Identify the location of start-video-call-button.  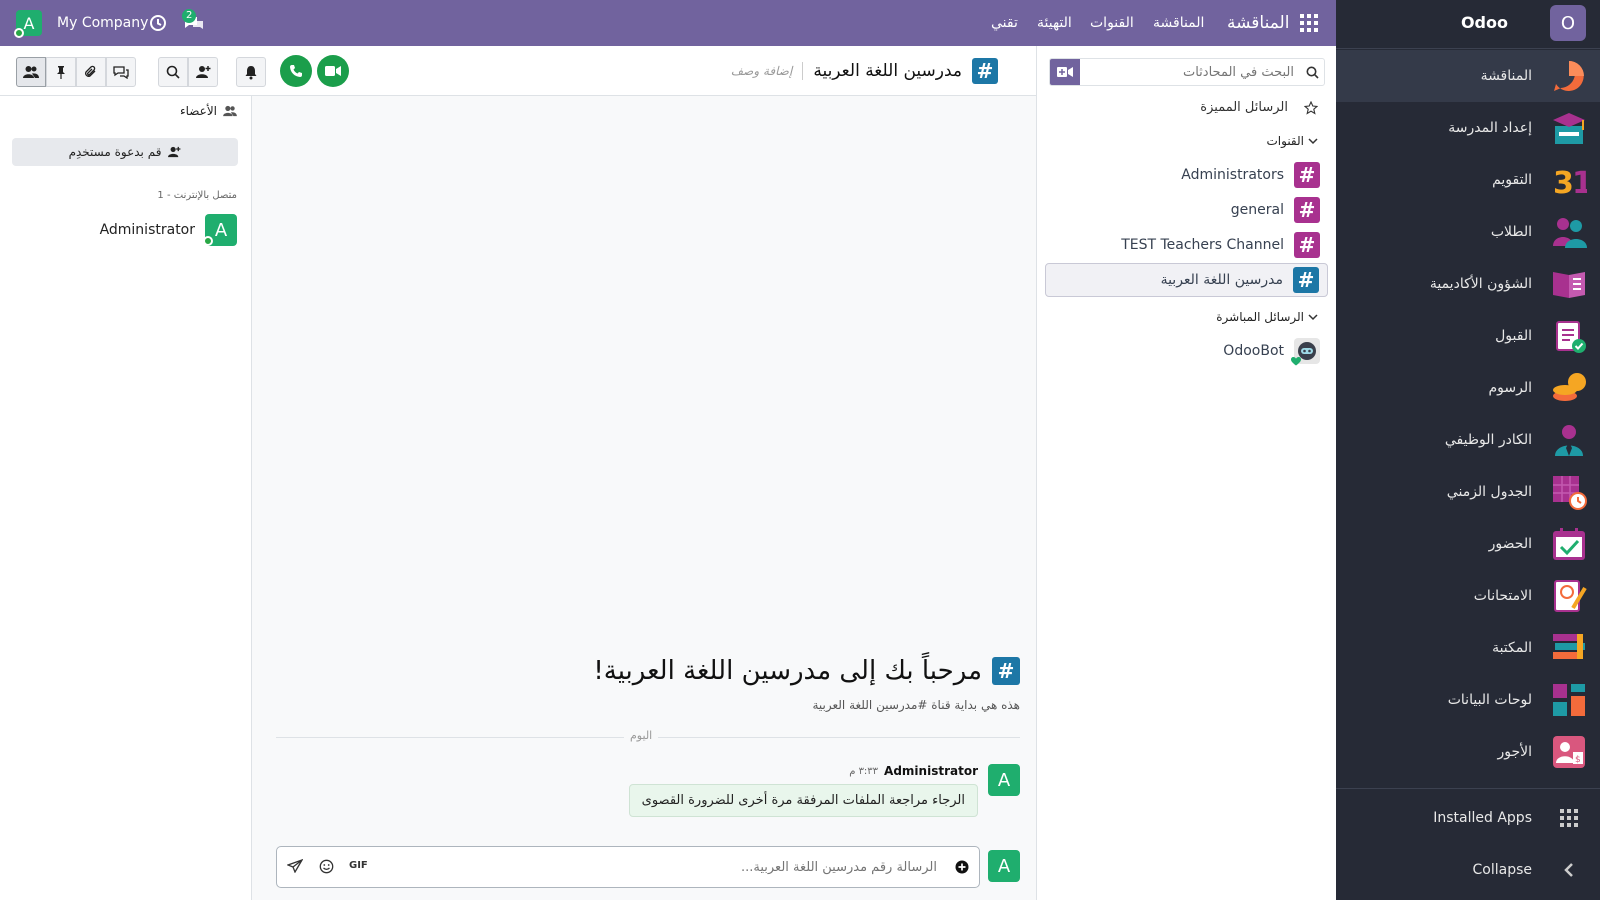
(333, 71).